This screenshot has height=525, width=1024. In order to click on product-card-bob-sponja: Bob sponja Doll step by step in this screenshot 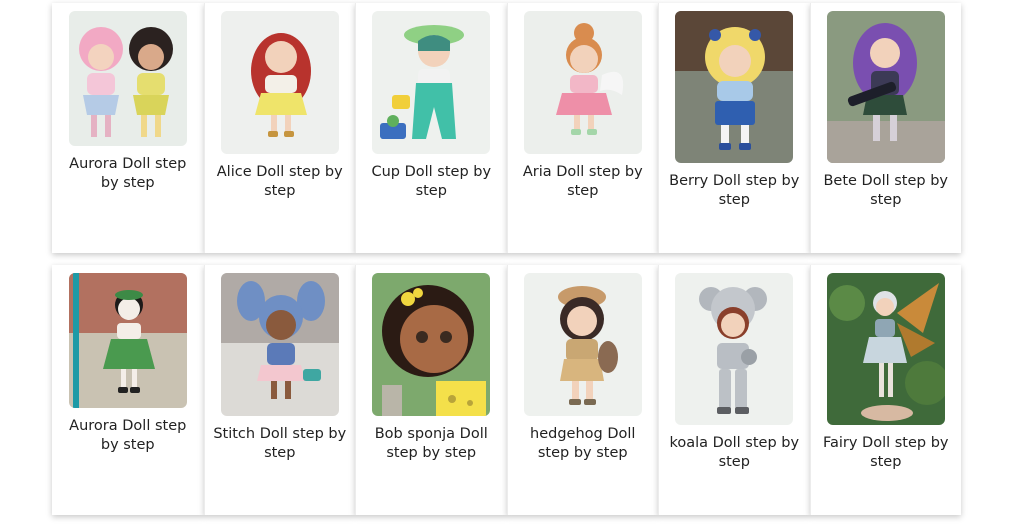, I will do `click(431, 390)`.